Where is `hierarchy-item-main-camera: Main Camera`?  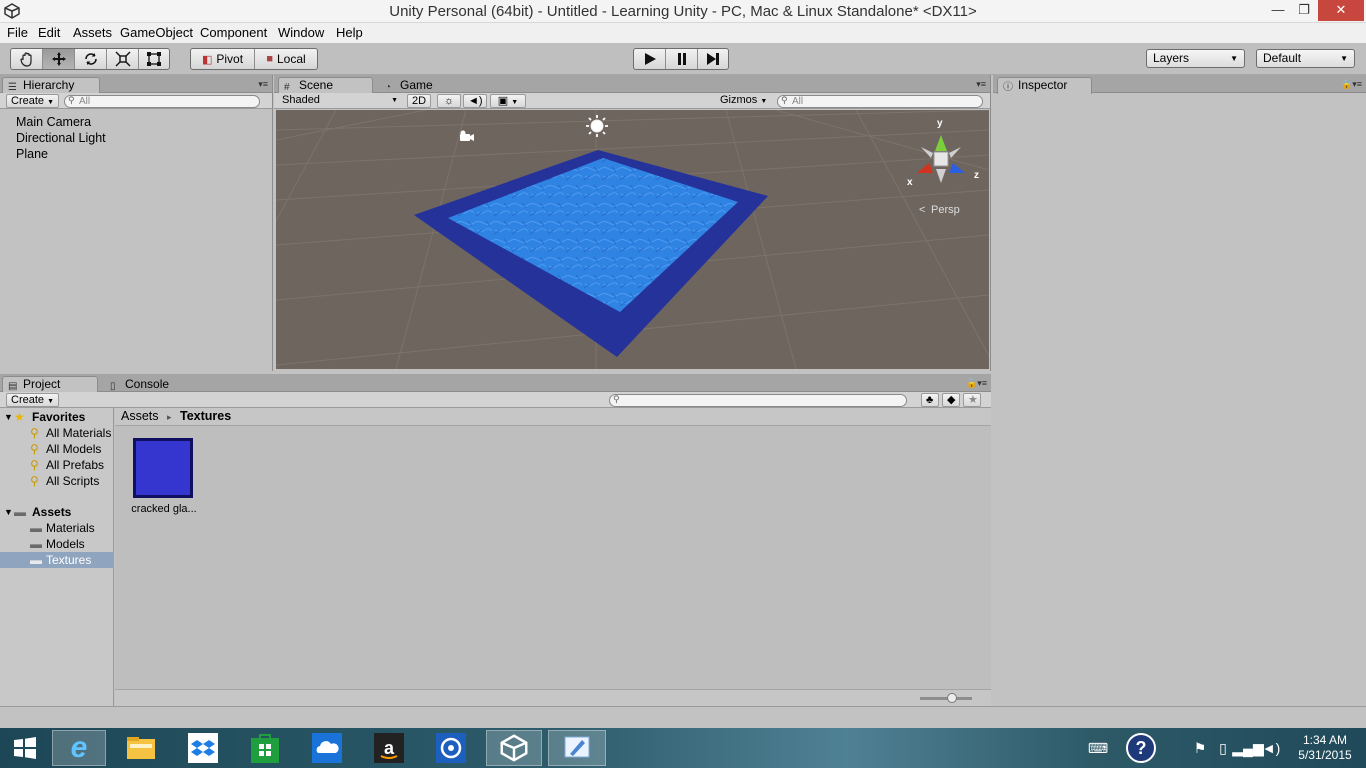 hierarchy-item-main-camera: Main Camera is located at coordinates (53, 122).